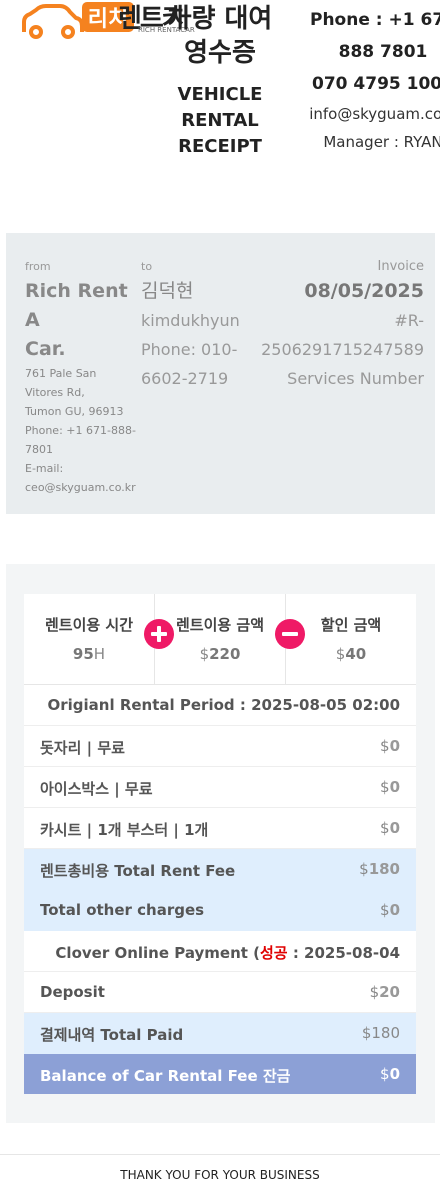 The width and height of the screenshot is (440, 1186). What do you see at coordinates (220, 746) in the screenshot?
I see `mat-row: 돗자리 | 무료 $0` at bounding box center [220, 746].